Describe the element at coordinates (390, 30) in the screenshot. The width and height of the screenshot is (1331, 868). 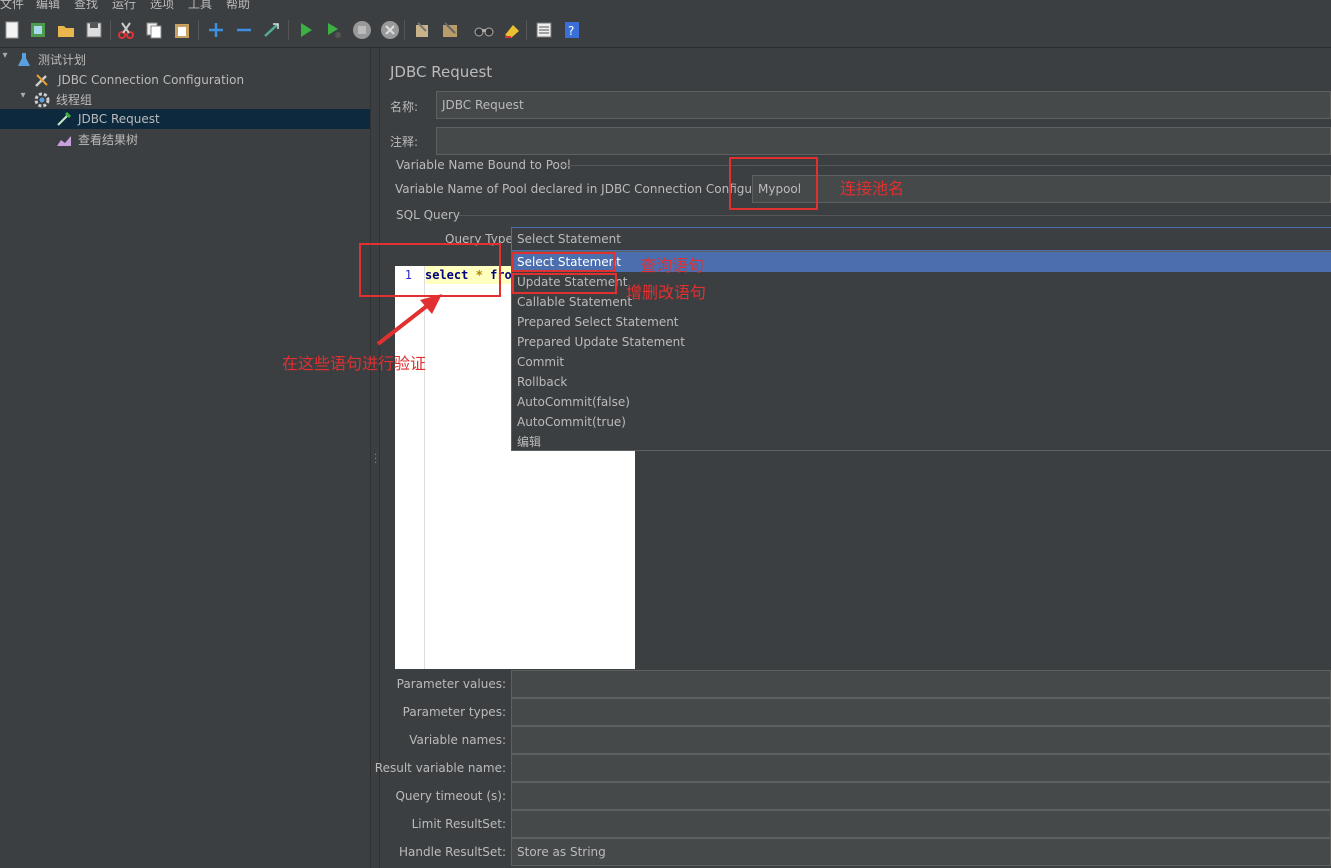
I see `shutdown-icon` at that location.